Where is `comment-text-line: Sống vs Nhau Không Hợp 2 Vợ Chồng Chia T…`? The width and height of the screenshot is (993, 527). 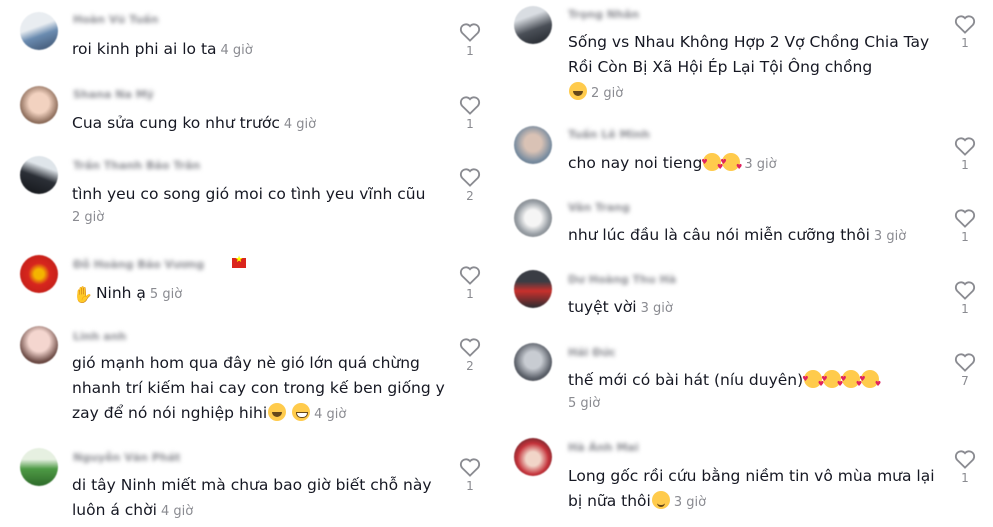 comment-text-line: Sống vs Nhau Không Hợp 2 Vợ Chồng Chia T… is located at coordinates (753, 55).